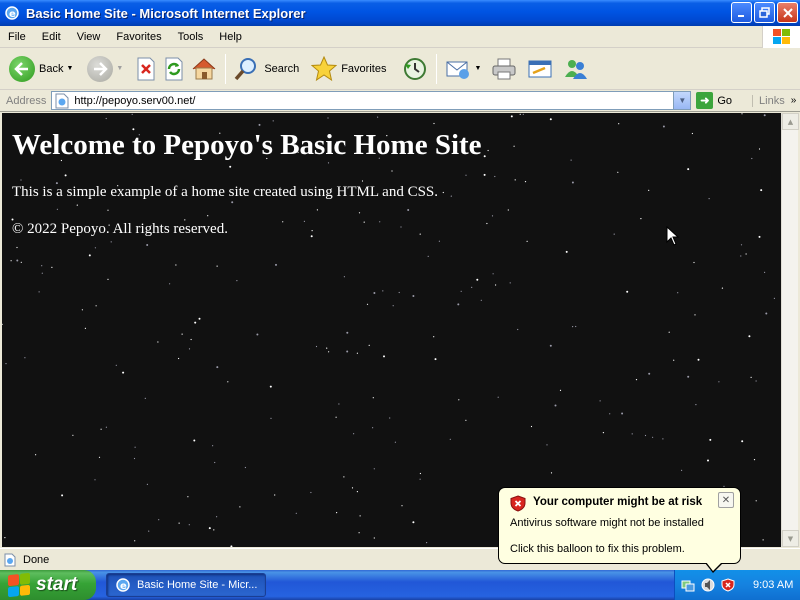 Image resolution: width=800 pixels, height=600 pixels. Describe the element at coordinates (790, 330) in the screenshot. I see `vertical-scrollbar: ▲ ▼` at that location.